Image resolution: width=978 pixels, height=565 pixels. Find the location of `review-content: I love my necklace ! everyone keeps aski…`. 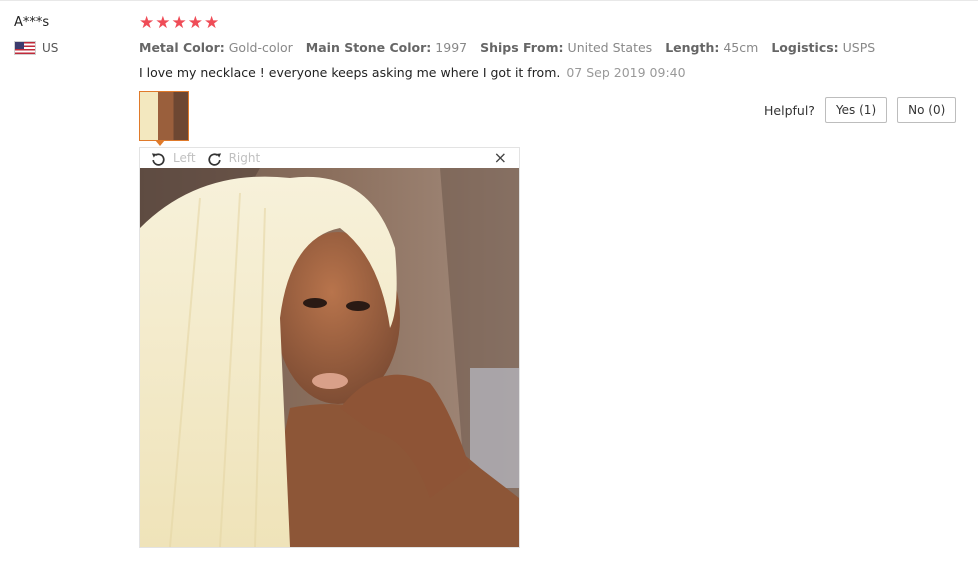

review-content: I love my necklace ! everyone keeps aski… is located at coordinates (412, 72).